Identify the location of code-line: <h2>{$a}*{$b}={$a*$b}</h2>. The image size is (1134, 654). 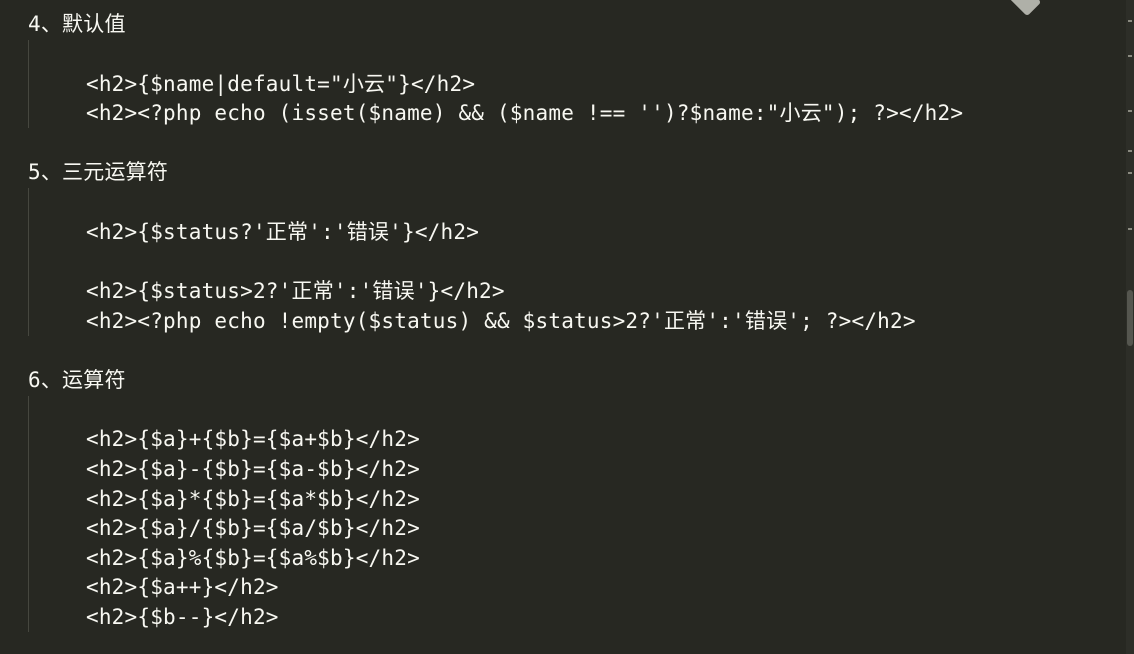
(253, 499).